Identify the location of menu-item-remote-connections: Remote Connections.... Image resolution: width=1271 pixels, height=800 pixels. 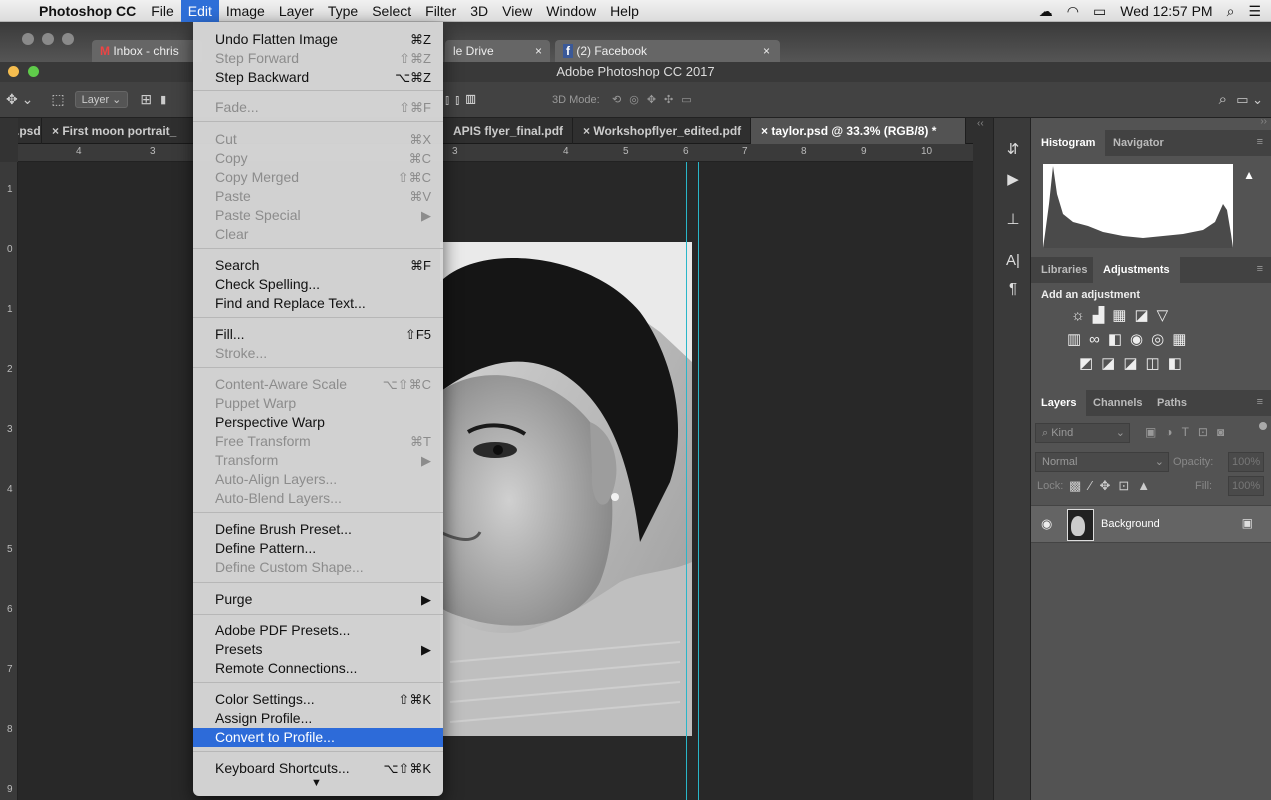
(318, 668).